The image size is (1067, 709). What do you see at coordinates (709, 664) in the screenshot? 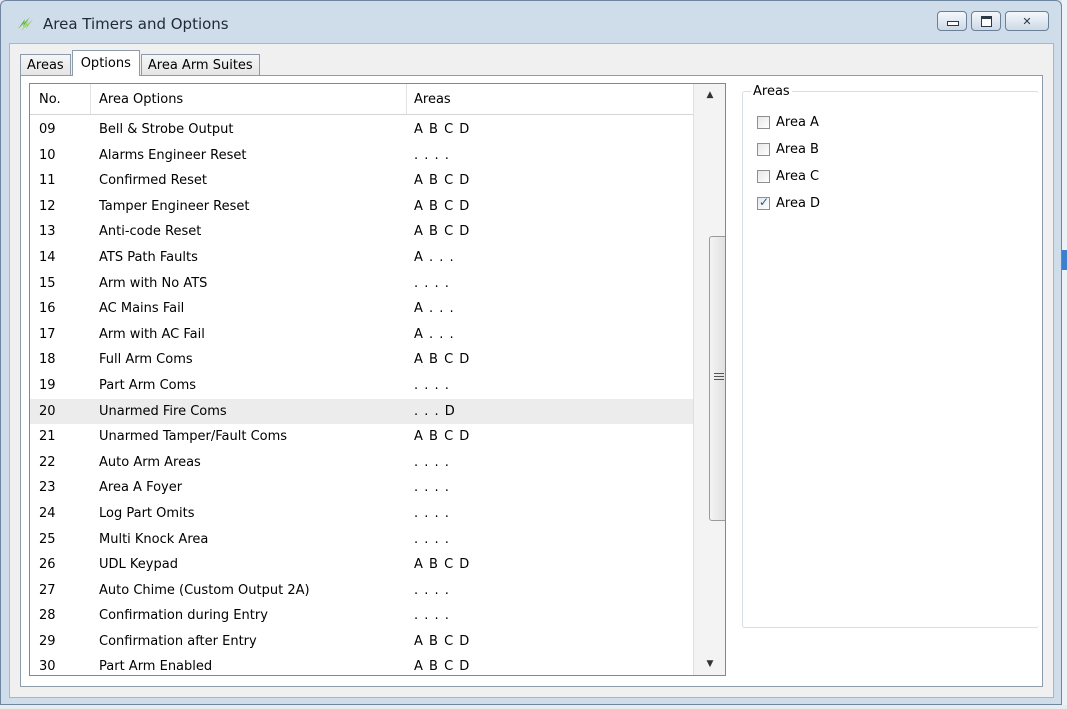
I see `scroll-down-arrow-icon: ▼` at bounding box center [709, 664].